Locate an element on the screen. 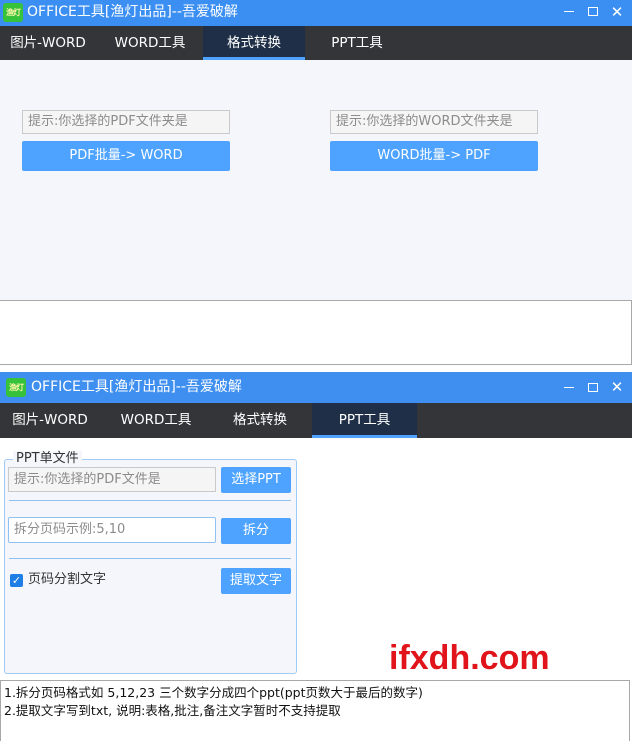 This screenshot has width=632, height=741. select-ppt-button: 选择PPT is located at coordinates (256, 480).